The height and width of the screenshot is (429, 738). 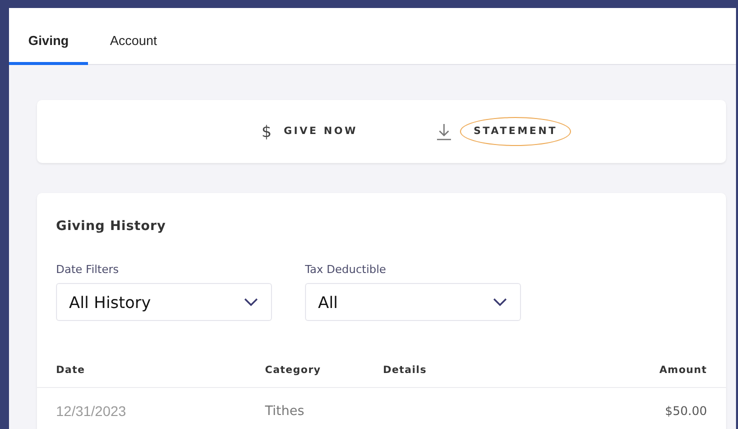 What do you see at coordinates (413, 302) in the screenshot?
I see `dropdown: All` at bounding box center [413, 302].